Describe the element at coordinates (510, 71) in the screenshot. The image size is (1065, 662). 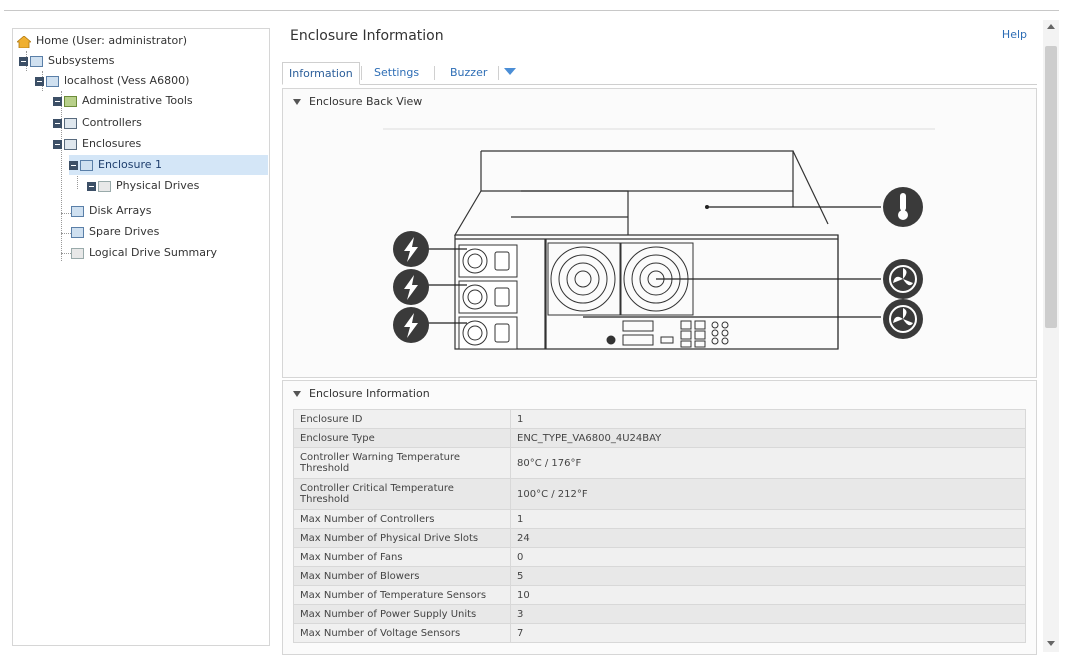
I see `more-tabs-chevron-icon` at that location.